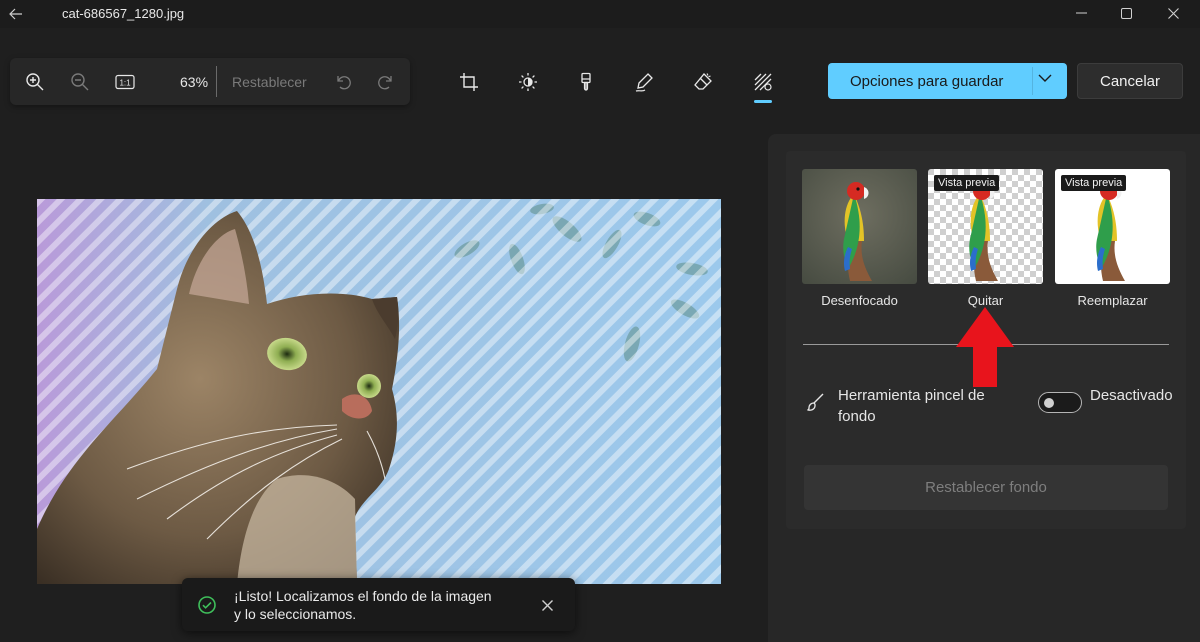 This screenshot has width=1200, height=642. I want to click on erase-icon, so click(703, 81).